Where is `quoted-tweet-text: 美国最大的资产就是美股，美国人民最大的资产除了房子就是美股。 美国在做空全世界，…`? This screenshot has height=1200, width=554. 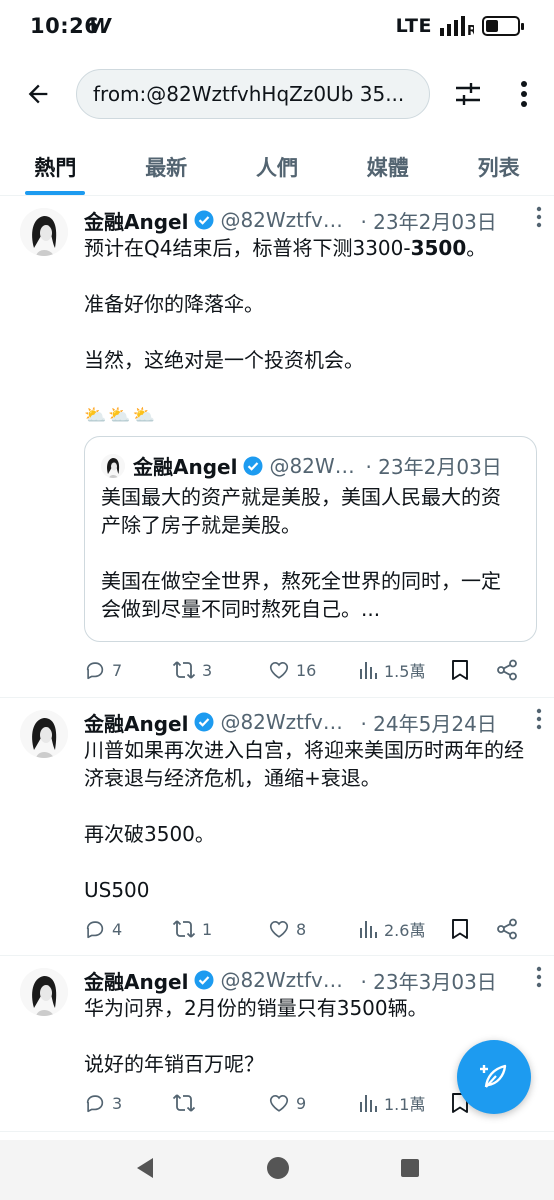 quoted-tweet-text: 美国最大的资产就是美股，美国人民最大的资产除了房子就是美股。 美国在做空全世界，… is located at coordinates (310, 567).